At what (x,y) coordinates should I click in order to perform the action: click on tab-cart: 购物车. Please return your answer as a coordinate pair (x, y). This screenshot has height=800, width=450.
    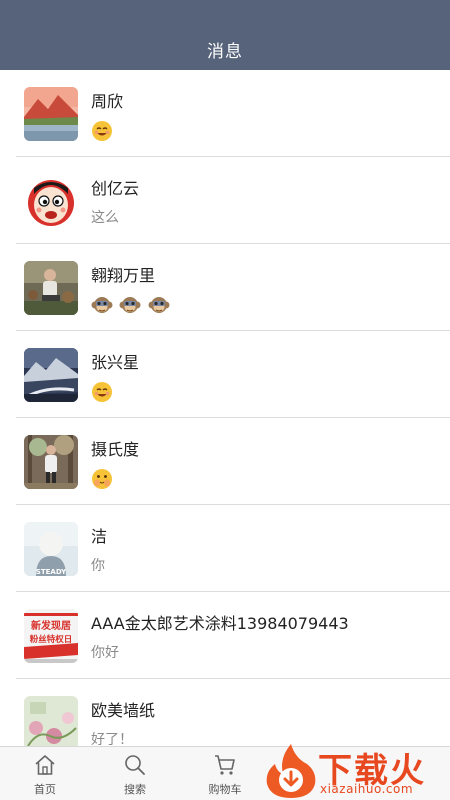
    Looking at the image, I should click on (225, 775).